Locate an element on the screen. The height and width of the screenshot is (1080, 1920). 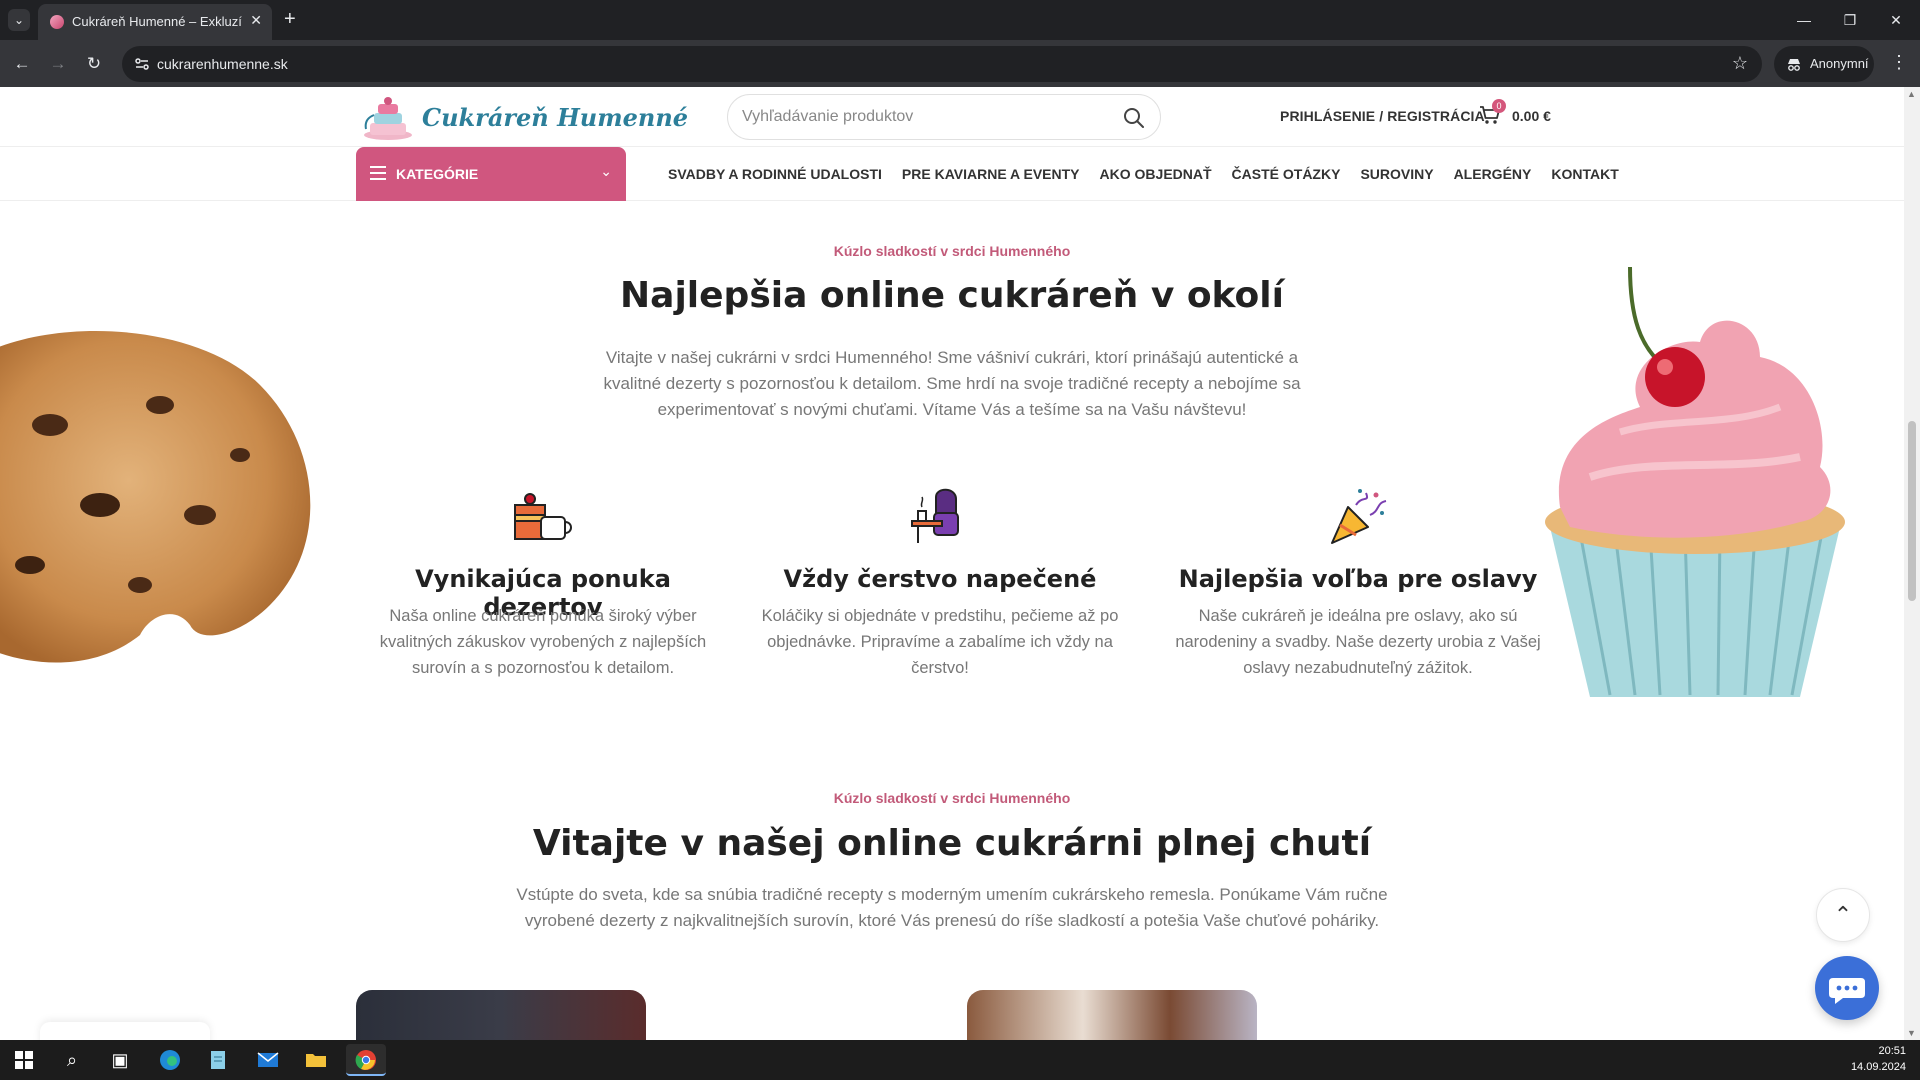
clock-time: 20:51 is located at coordinates (1892, 1051).